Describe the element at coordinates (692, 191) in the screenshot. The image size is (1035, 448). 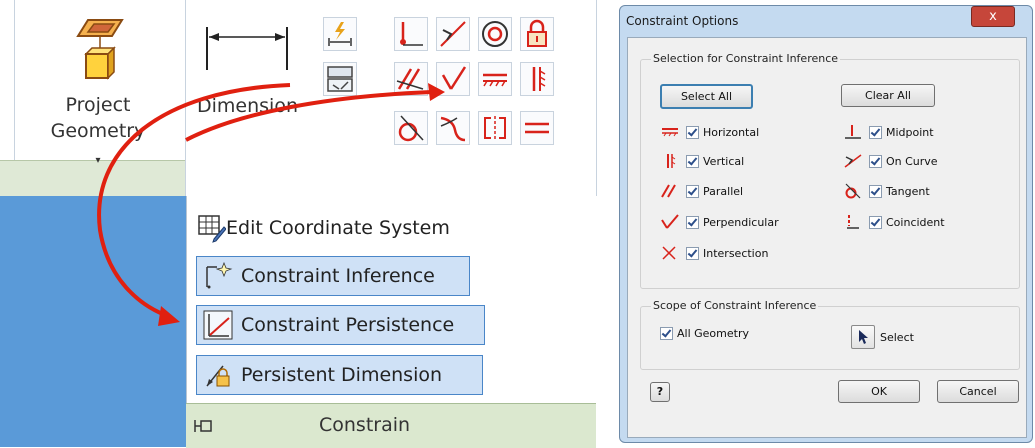
I see `parallel-checkbox` at that location.